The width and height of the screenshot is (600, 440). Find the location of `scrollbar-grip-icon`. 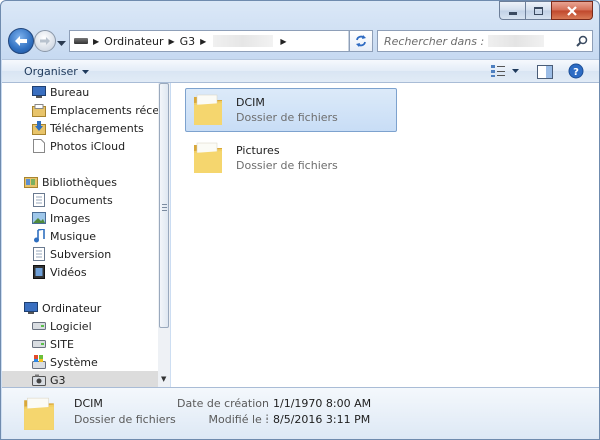

scrollbar-grip-icon is located at coordinates (164, 207).